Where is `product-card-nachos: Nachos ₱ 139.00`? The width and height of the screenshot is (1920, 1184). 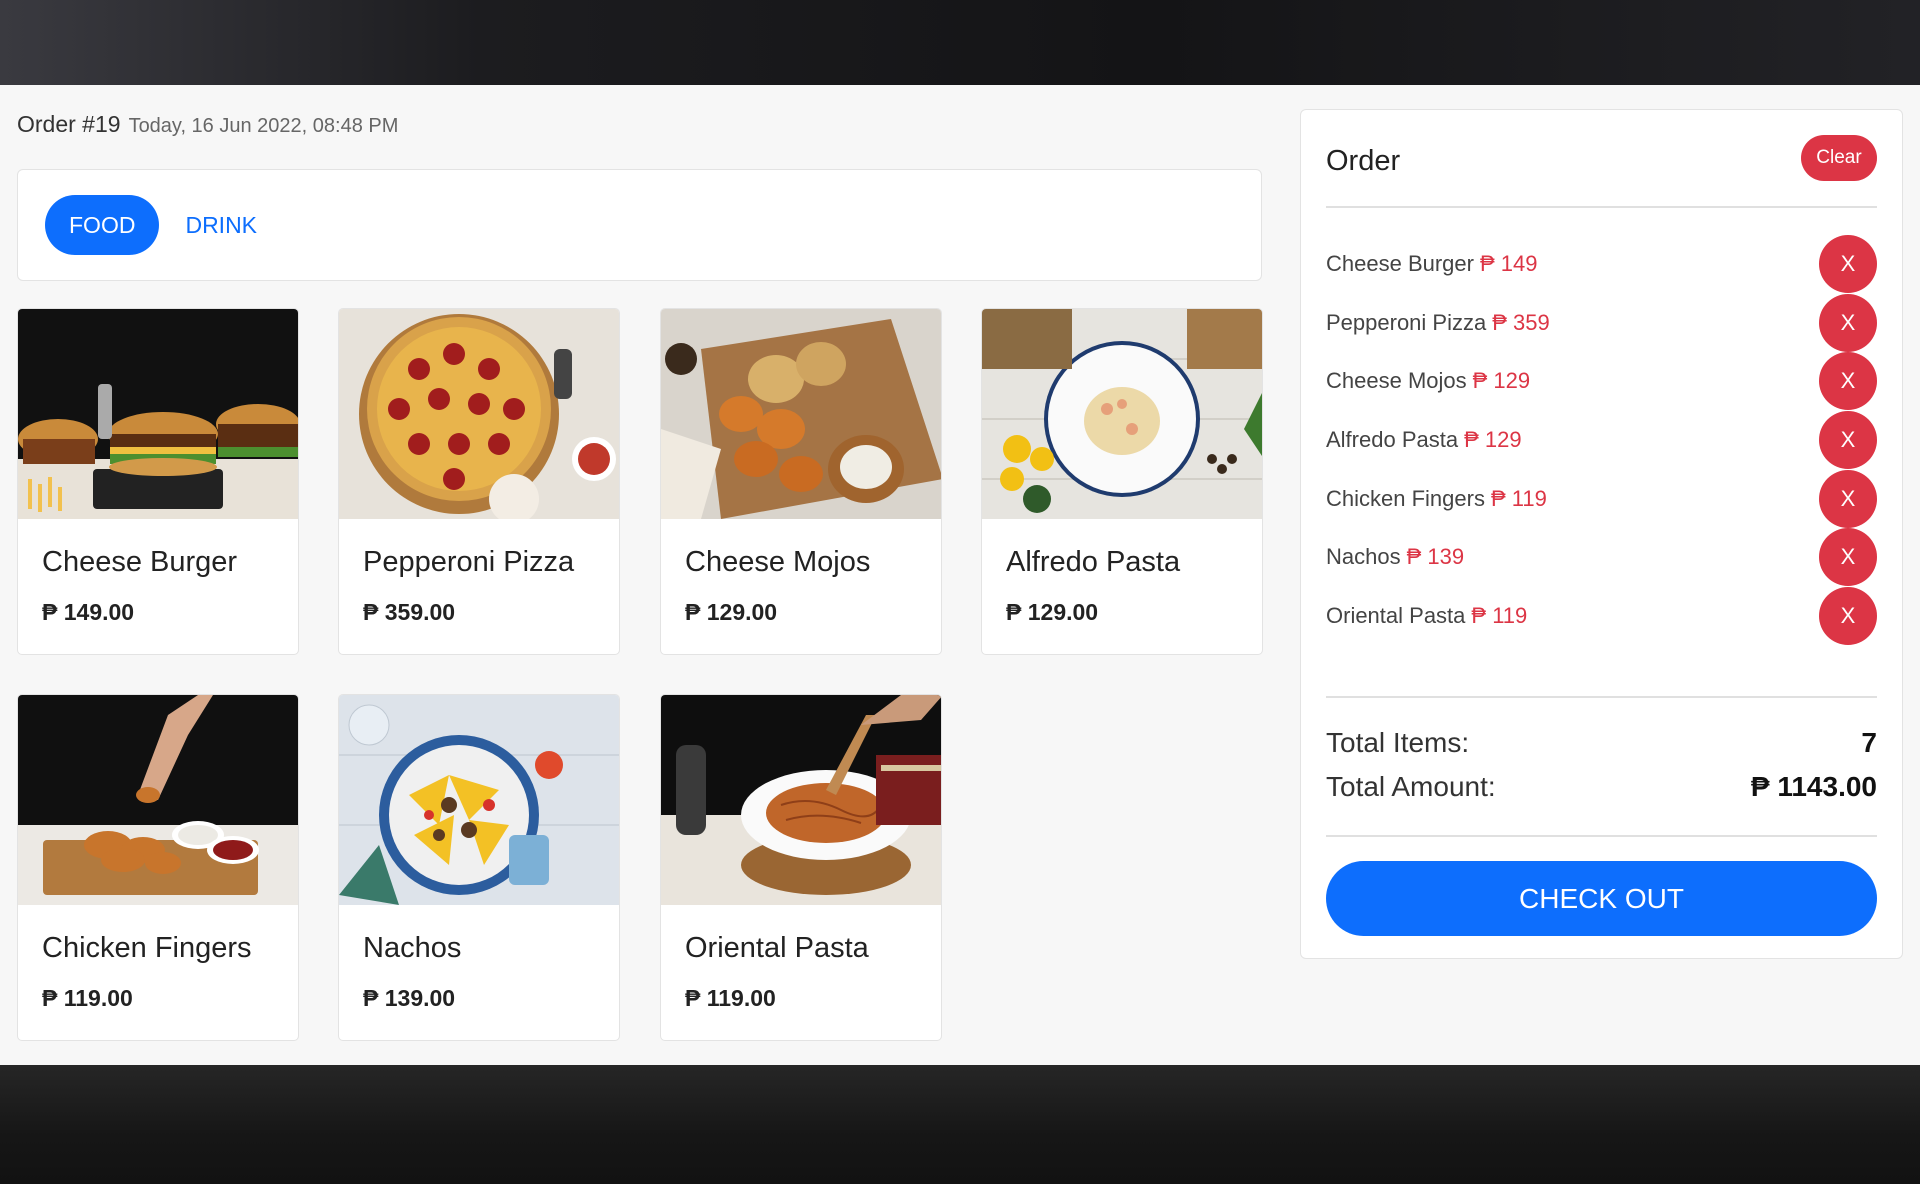 product-card-nachos: Nachos ₱ 139.00 is located at coordinates (479, 867).